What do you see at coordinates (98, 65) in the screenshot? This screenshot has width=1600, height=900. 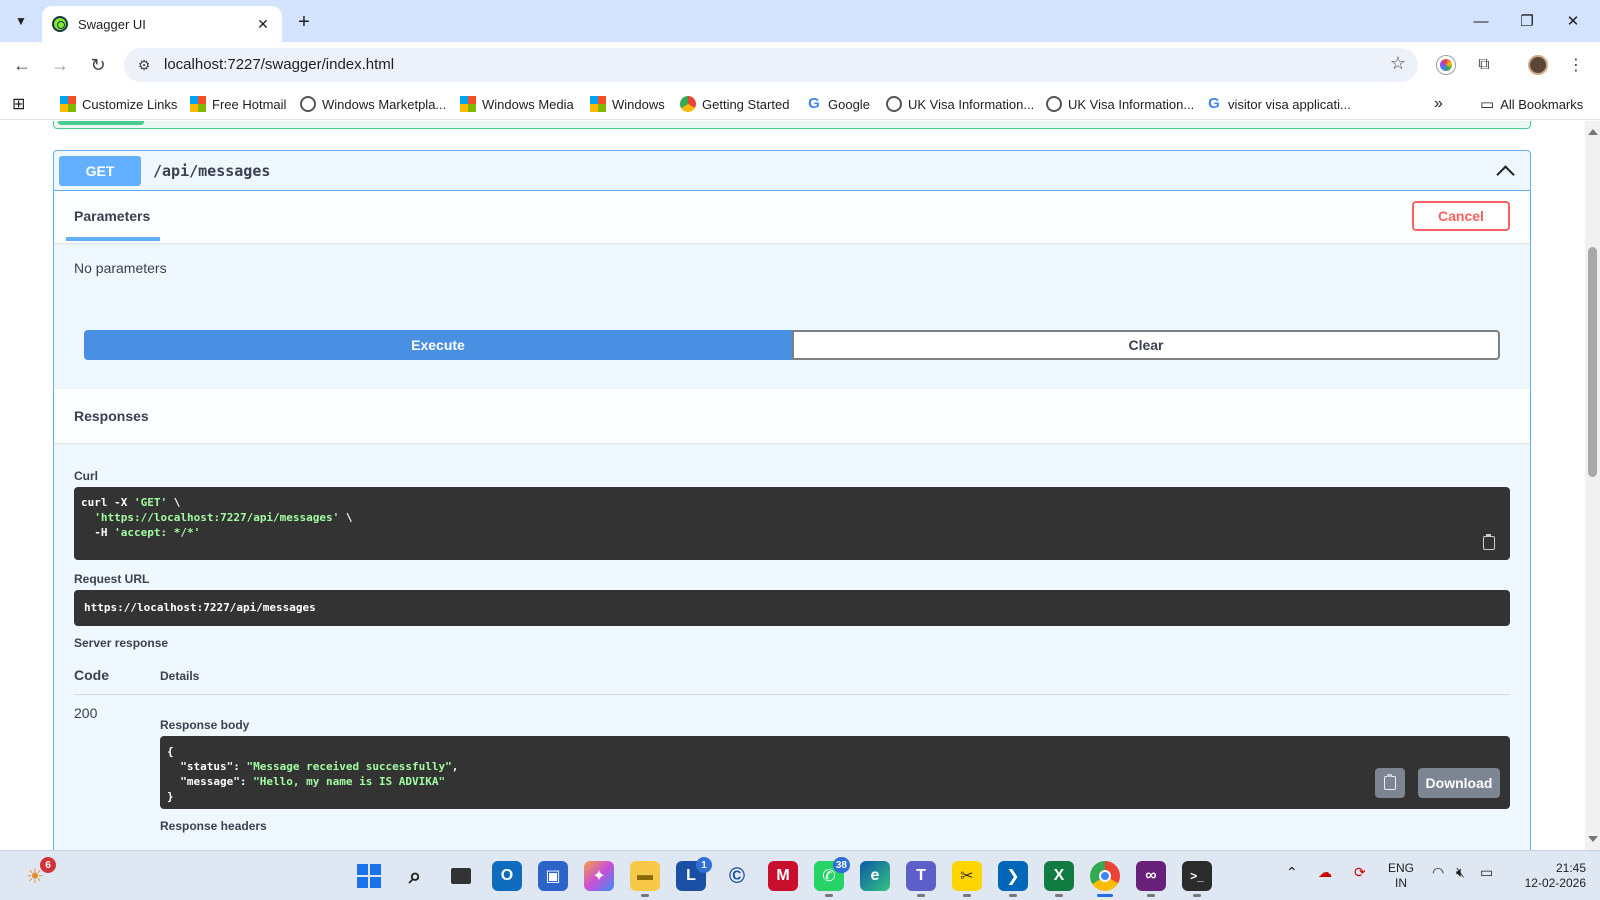 I see `reload-icon: ↻` at bounding box center [98, 65].